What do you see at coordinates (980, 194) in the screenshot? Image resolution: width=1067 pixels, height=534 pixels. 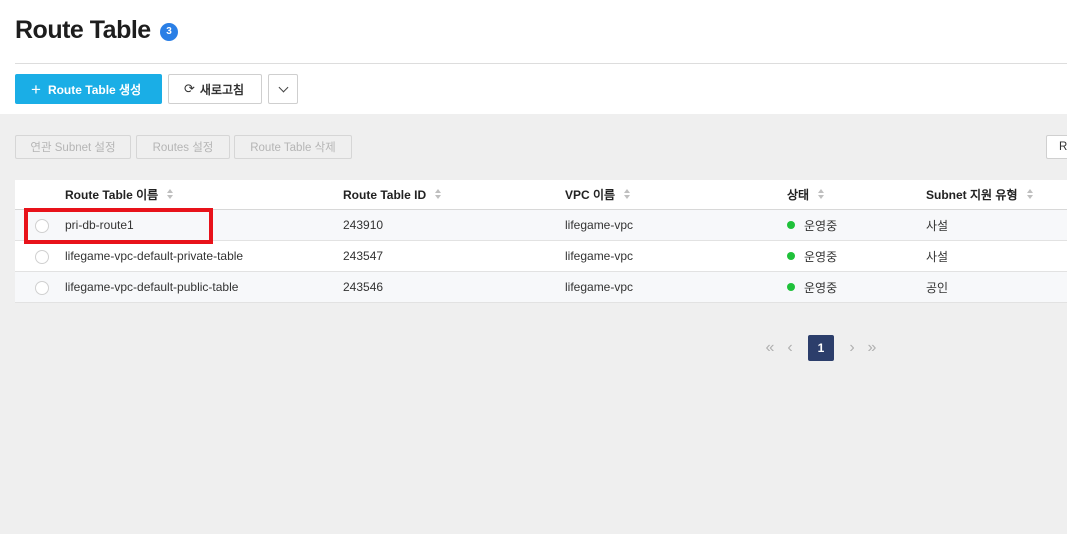 I see `column-header-subnet-type: Subnet 지원 유형` at bounding box center [980, 194].